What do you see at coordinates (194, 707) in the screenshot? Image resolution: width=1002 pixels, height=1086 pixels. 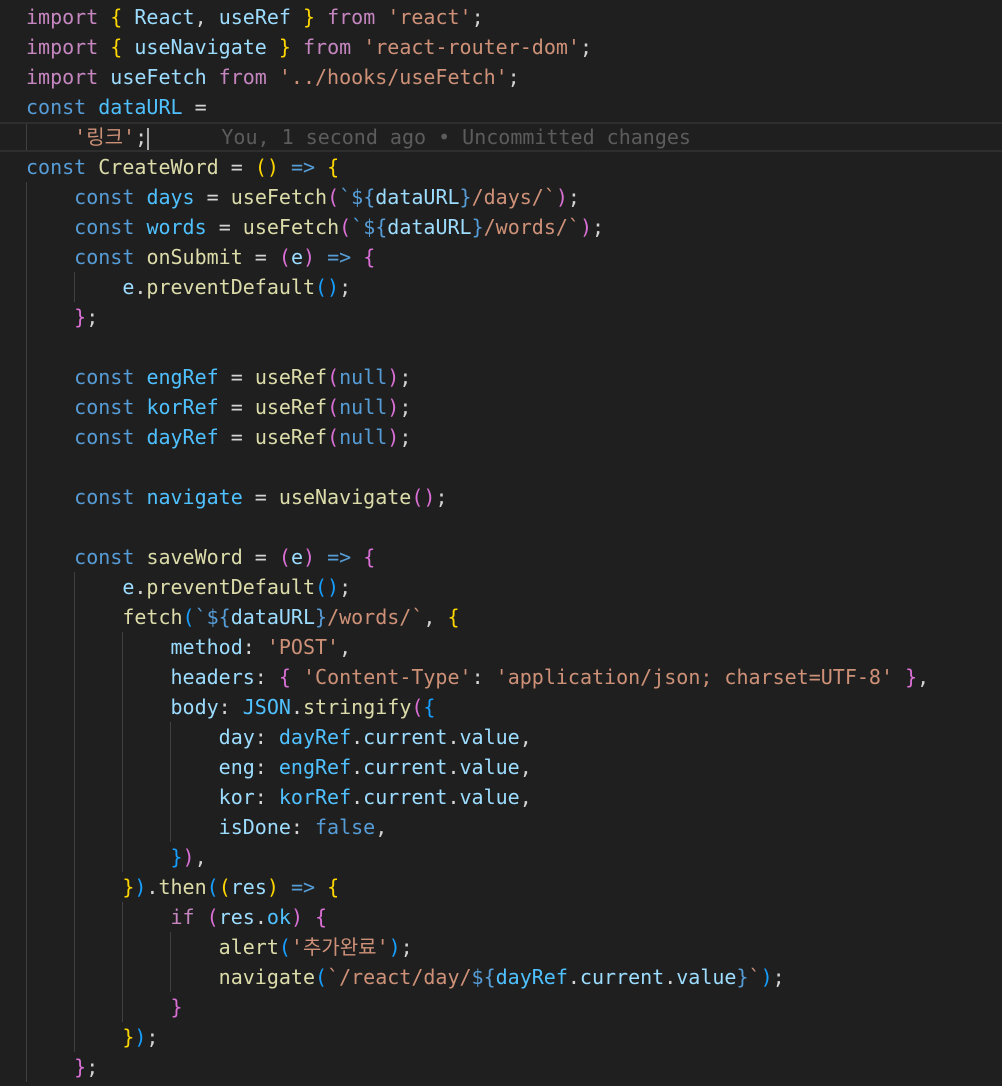 I see `code-token: body` at bounding box center [194, 707].